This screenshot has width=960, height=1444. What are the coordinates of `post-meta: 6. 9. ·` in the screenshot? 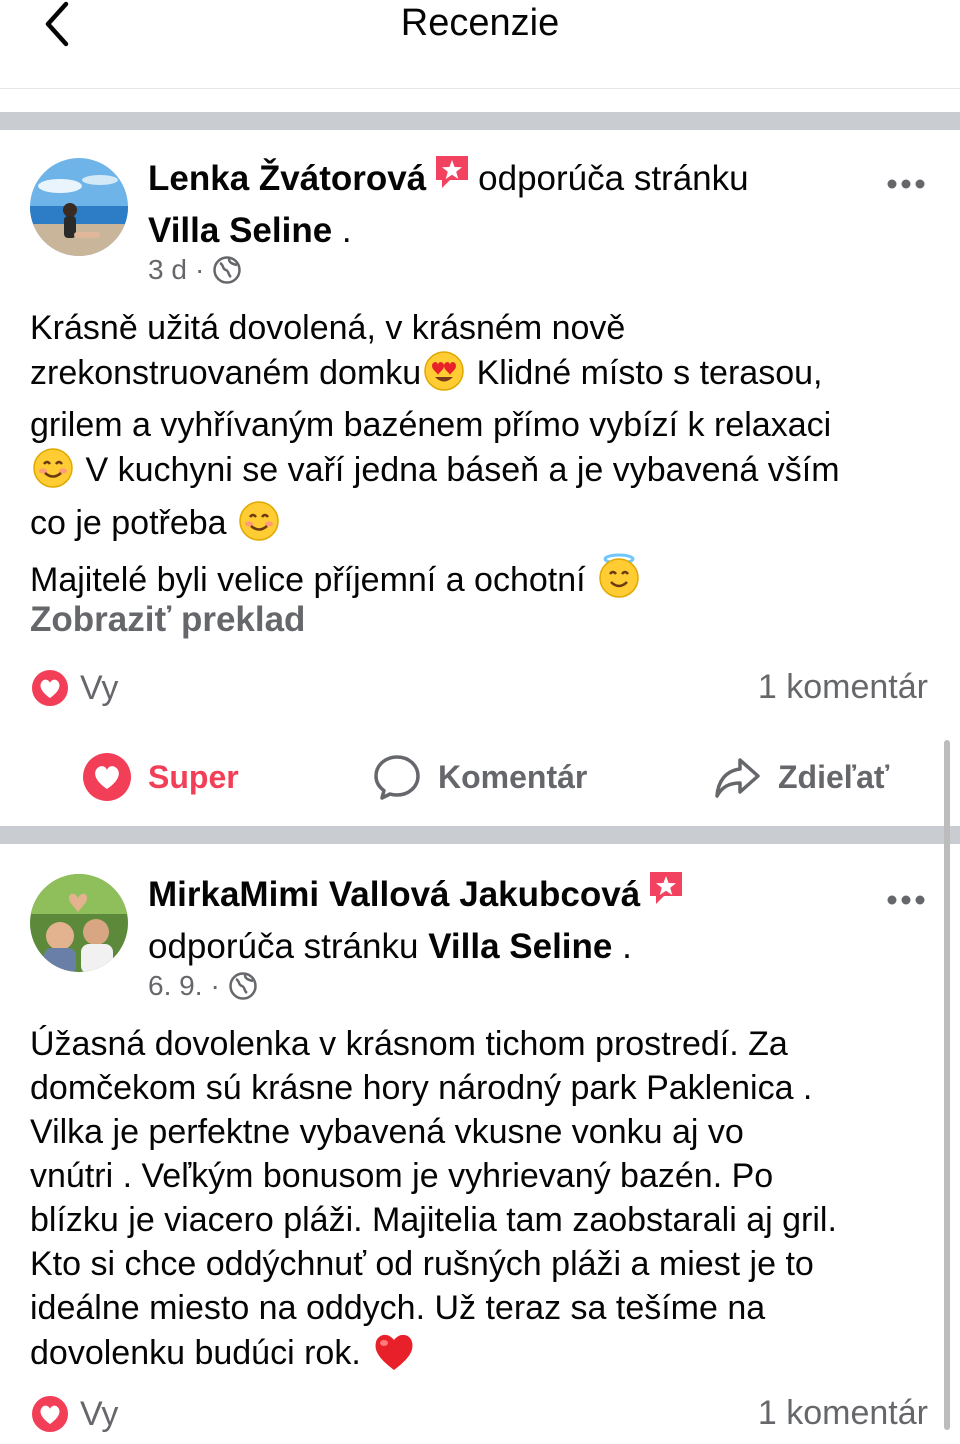 It's located at (203, 986).